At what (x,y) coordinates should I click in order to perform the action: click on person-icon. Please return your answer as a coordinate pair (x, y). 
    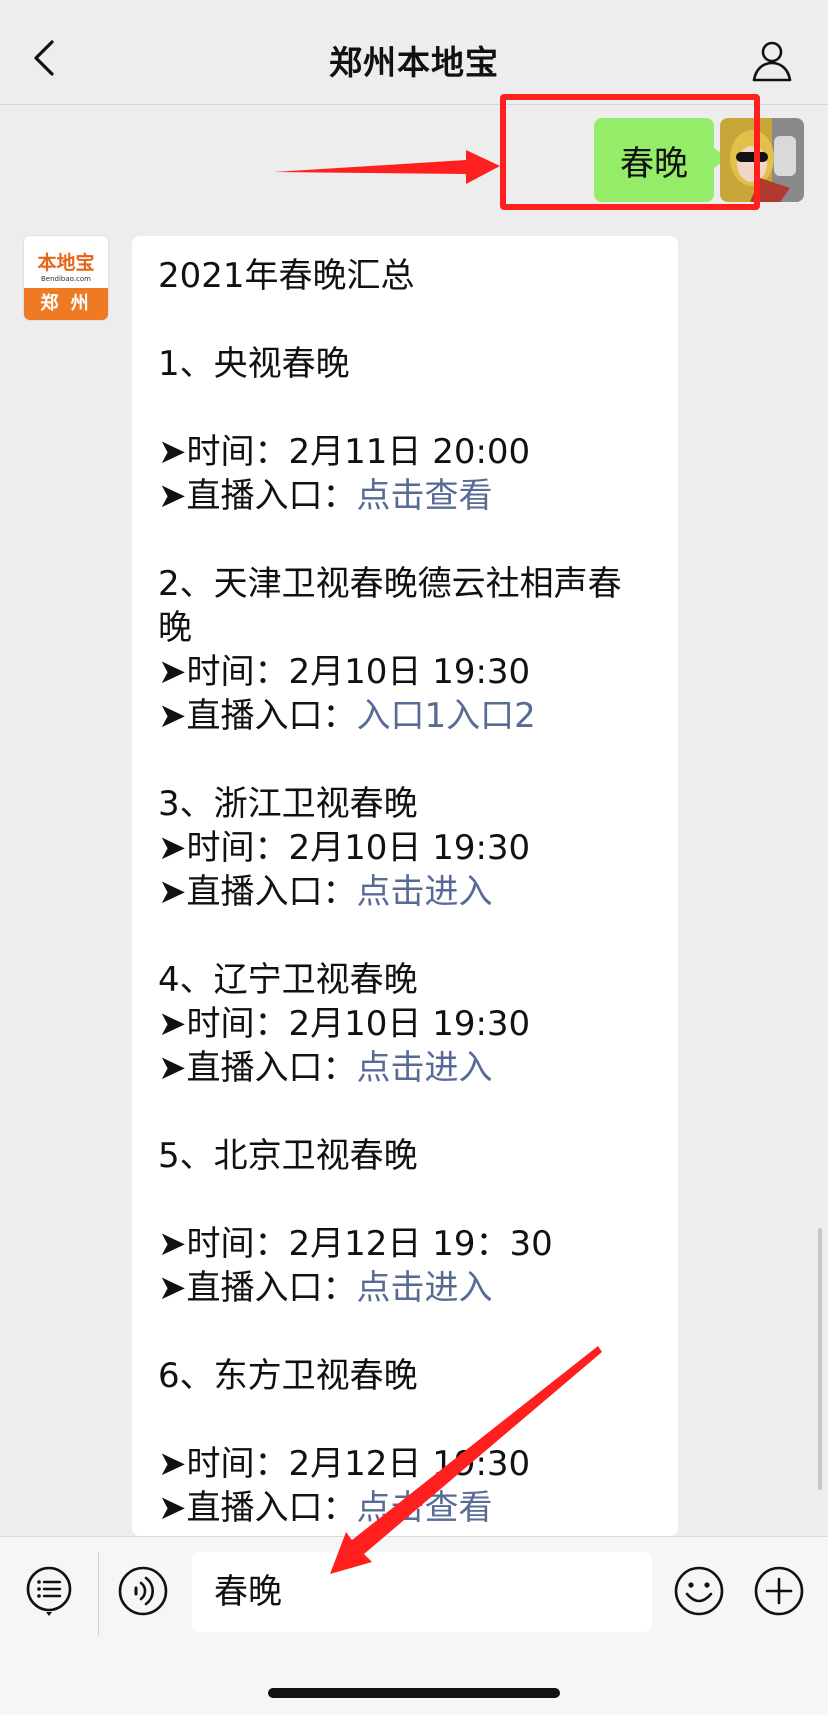
    Looking at the image, I should click on (772, 60).